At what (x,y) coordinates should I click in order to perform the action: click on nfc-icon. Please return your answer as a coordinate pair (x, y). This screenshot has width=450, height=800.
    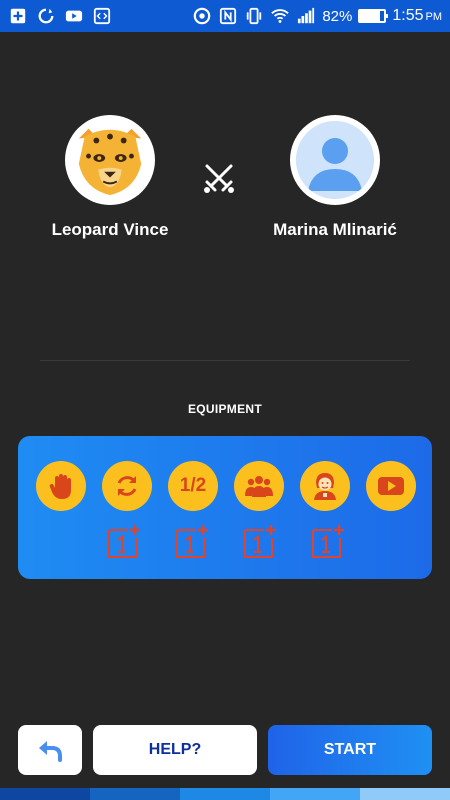
    Looking at the image, I should click on (228, 16).